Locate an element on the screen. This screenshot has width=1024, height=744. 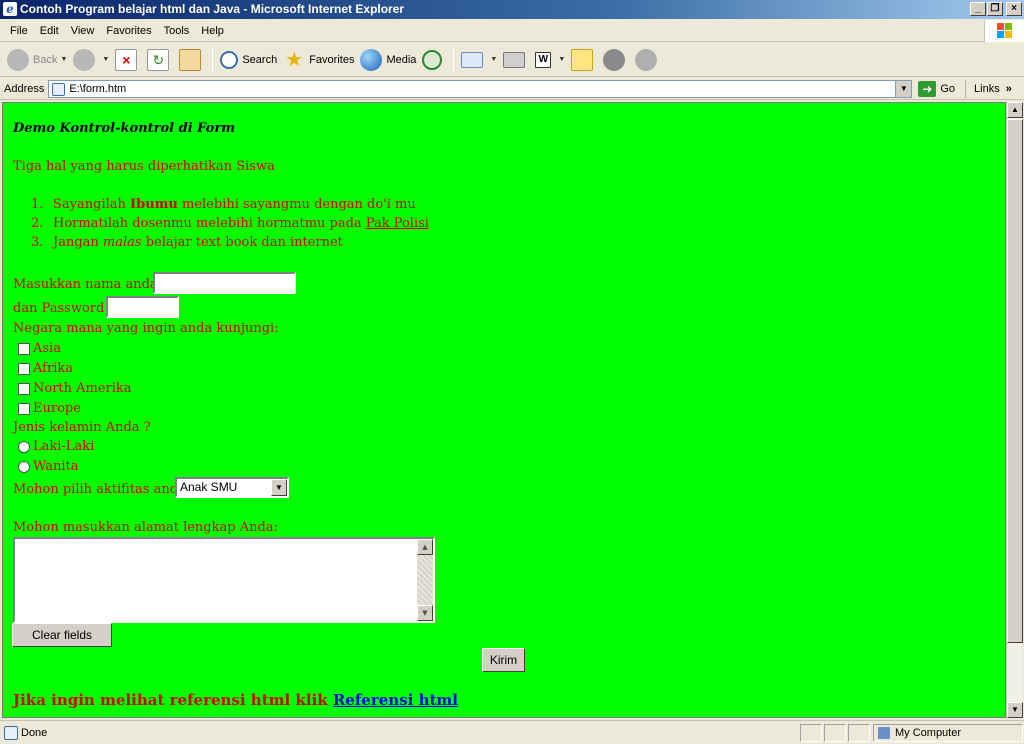
forward-button: ▼ is located at coordinates (91, 60).